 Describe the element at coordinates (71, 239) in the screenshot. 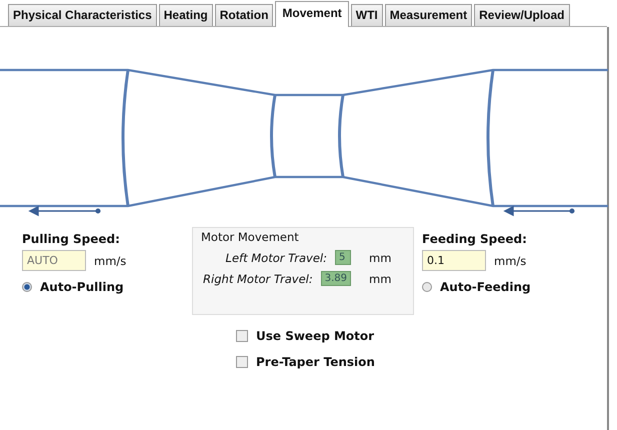

I see `field-label: Pulling Speed:` at that location.